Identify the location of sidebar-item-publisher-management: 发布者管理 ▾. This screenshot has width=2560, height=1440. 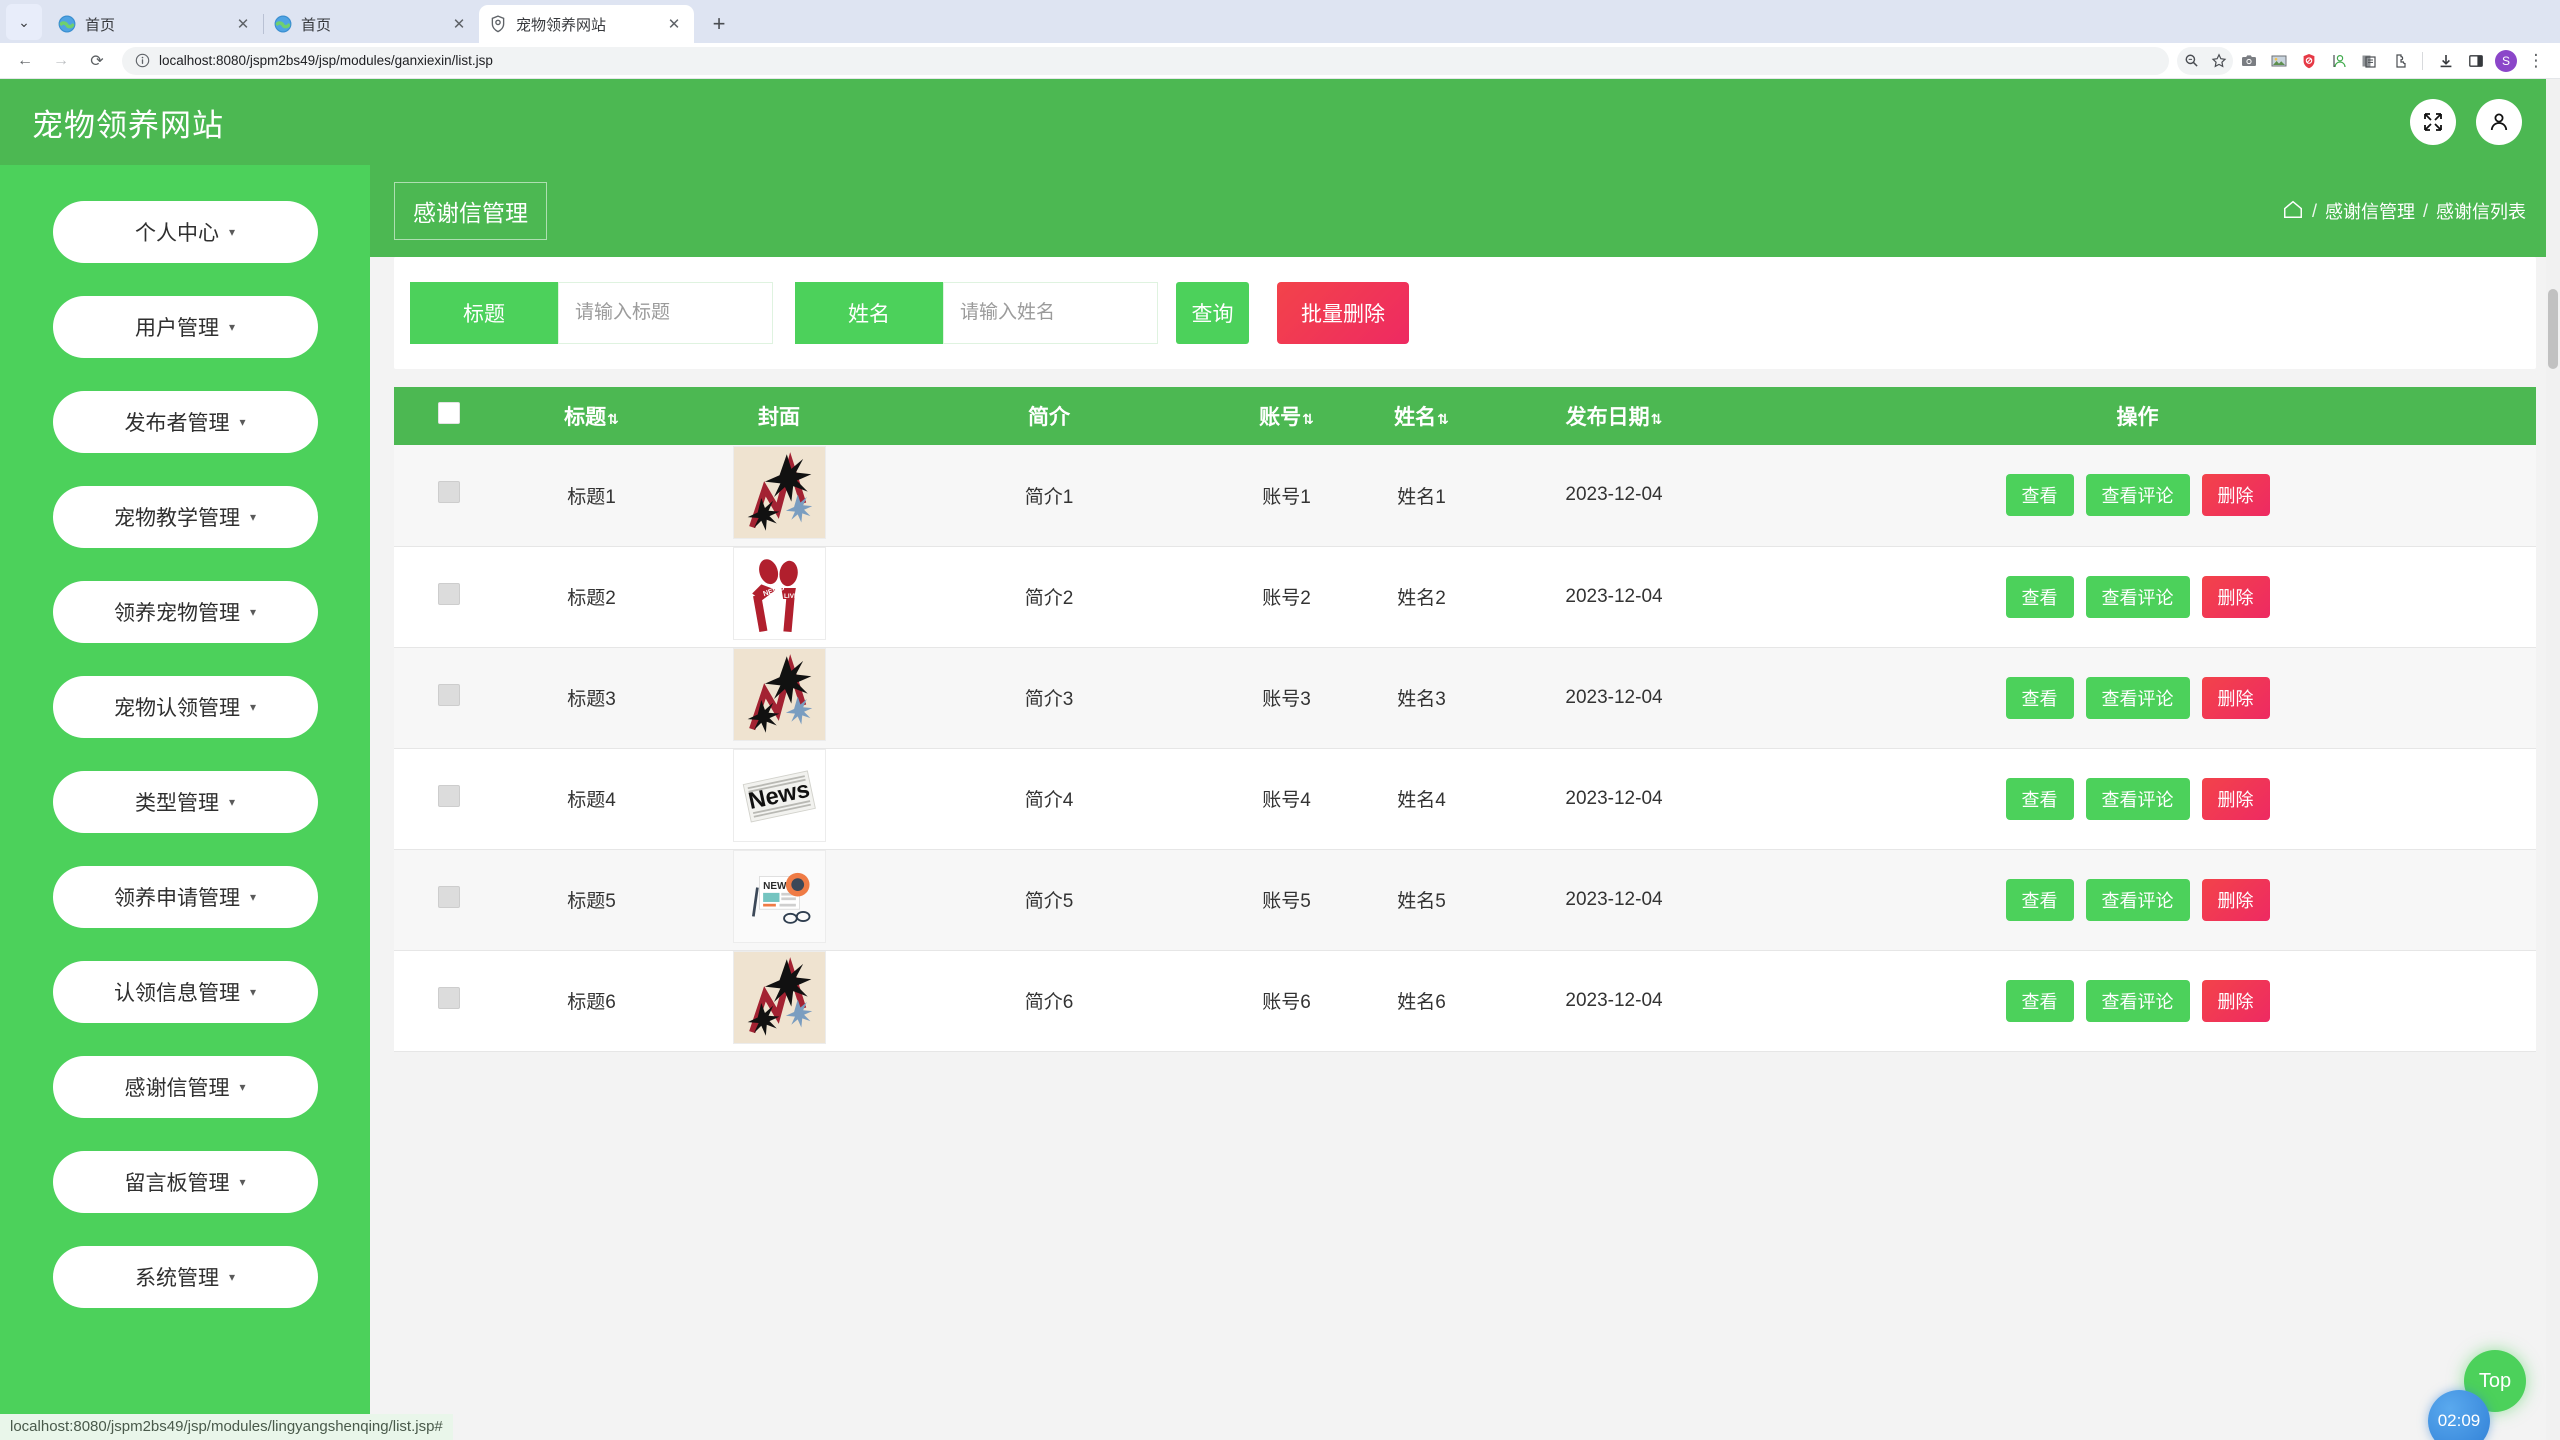
(185, 422).